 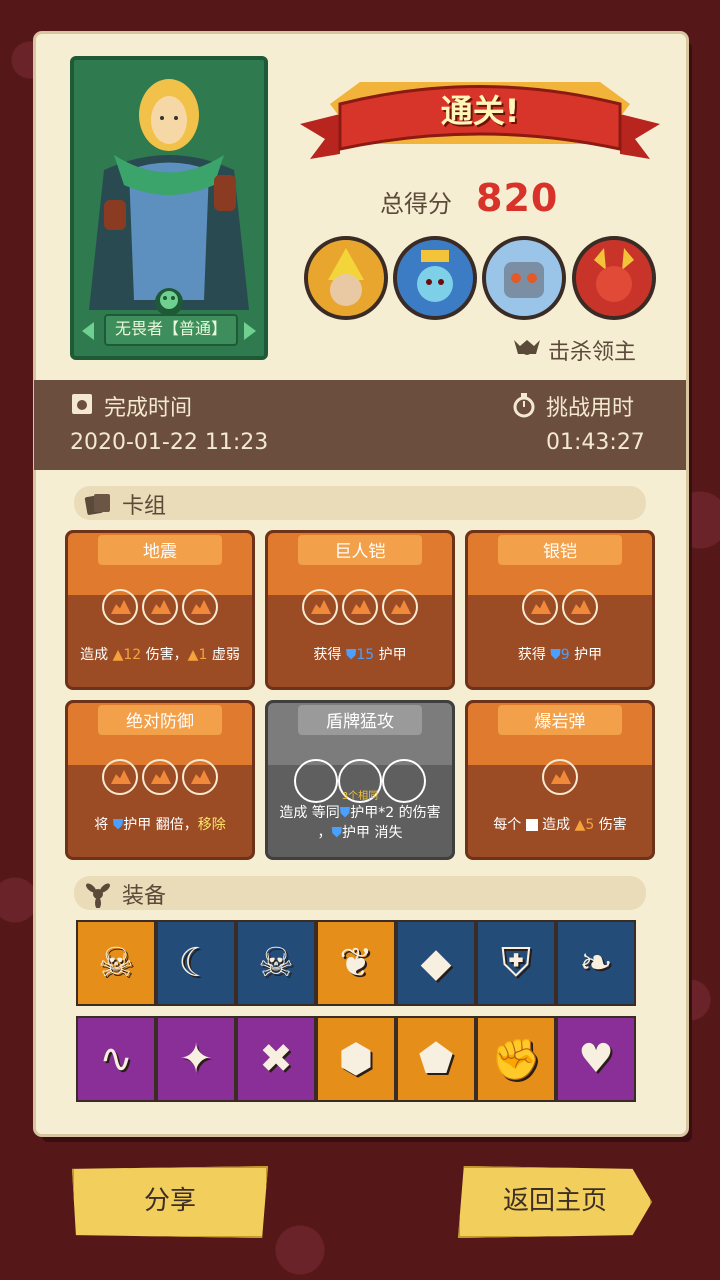 What do you see at coordinates (560, 610) in the screenshot?
I see `deck-card: 银铠 获得 ⛊9 护甲` at bounding box center [560, 610].